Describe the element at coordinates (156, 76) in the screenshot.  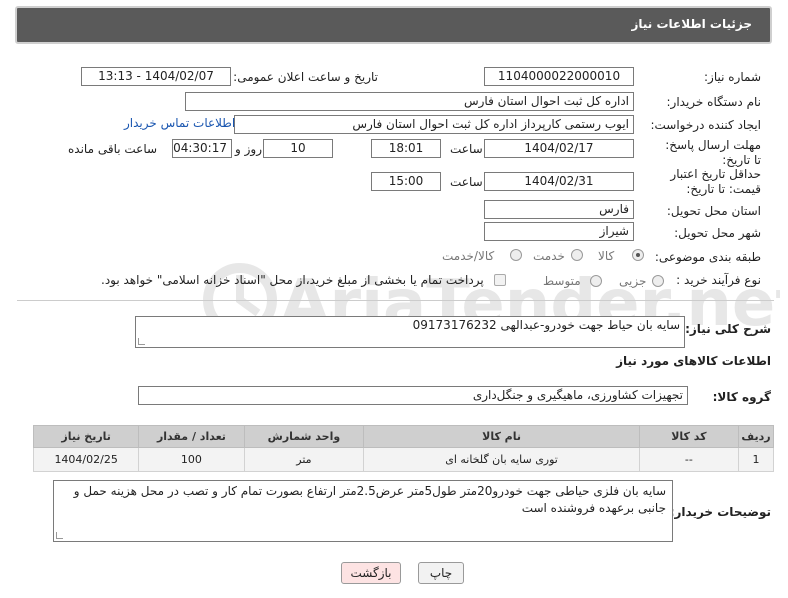
I see `announce-datetime-field: 1404/02/07 - 13:13` at that location.